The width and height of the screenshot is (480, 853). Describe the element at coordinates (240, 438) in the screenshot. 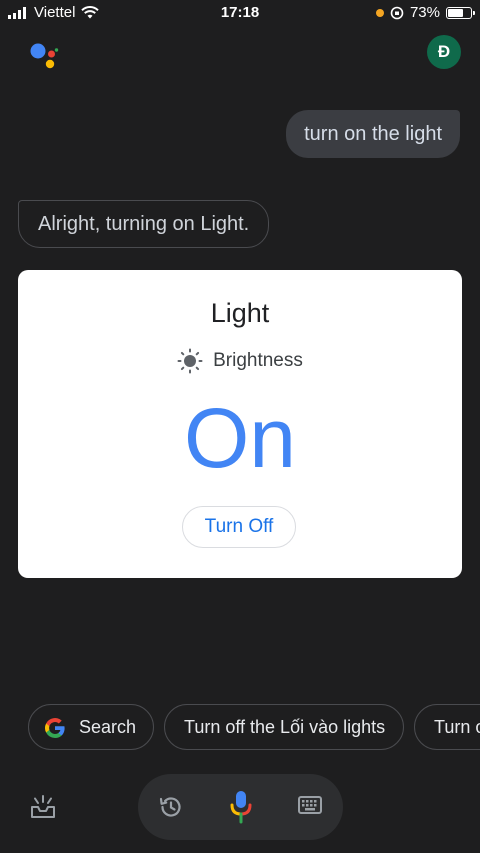

I see `device-state: On` at that location.